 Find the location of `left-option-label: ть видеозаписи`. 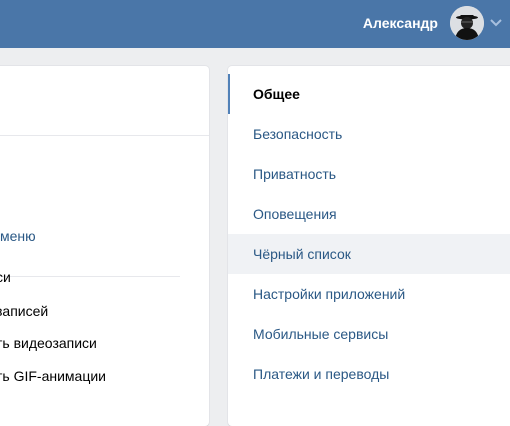

left-option-label: ть видеозаписи is located at coordinates (48, 343).